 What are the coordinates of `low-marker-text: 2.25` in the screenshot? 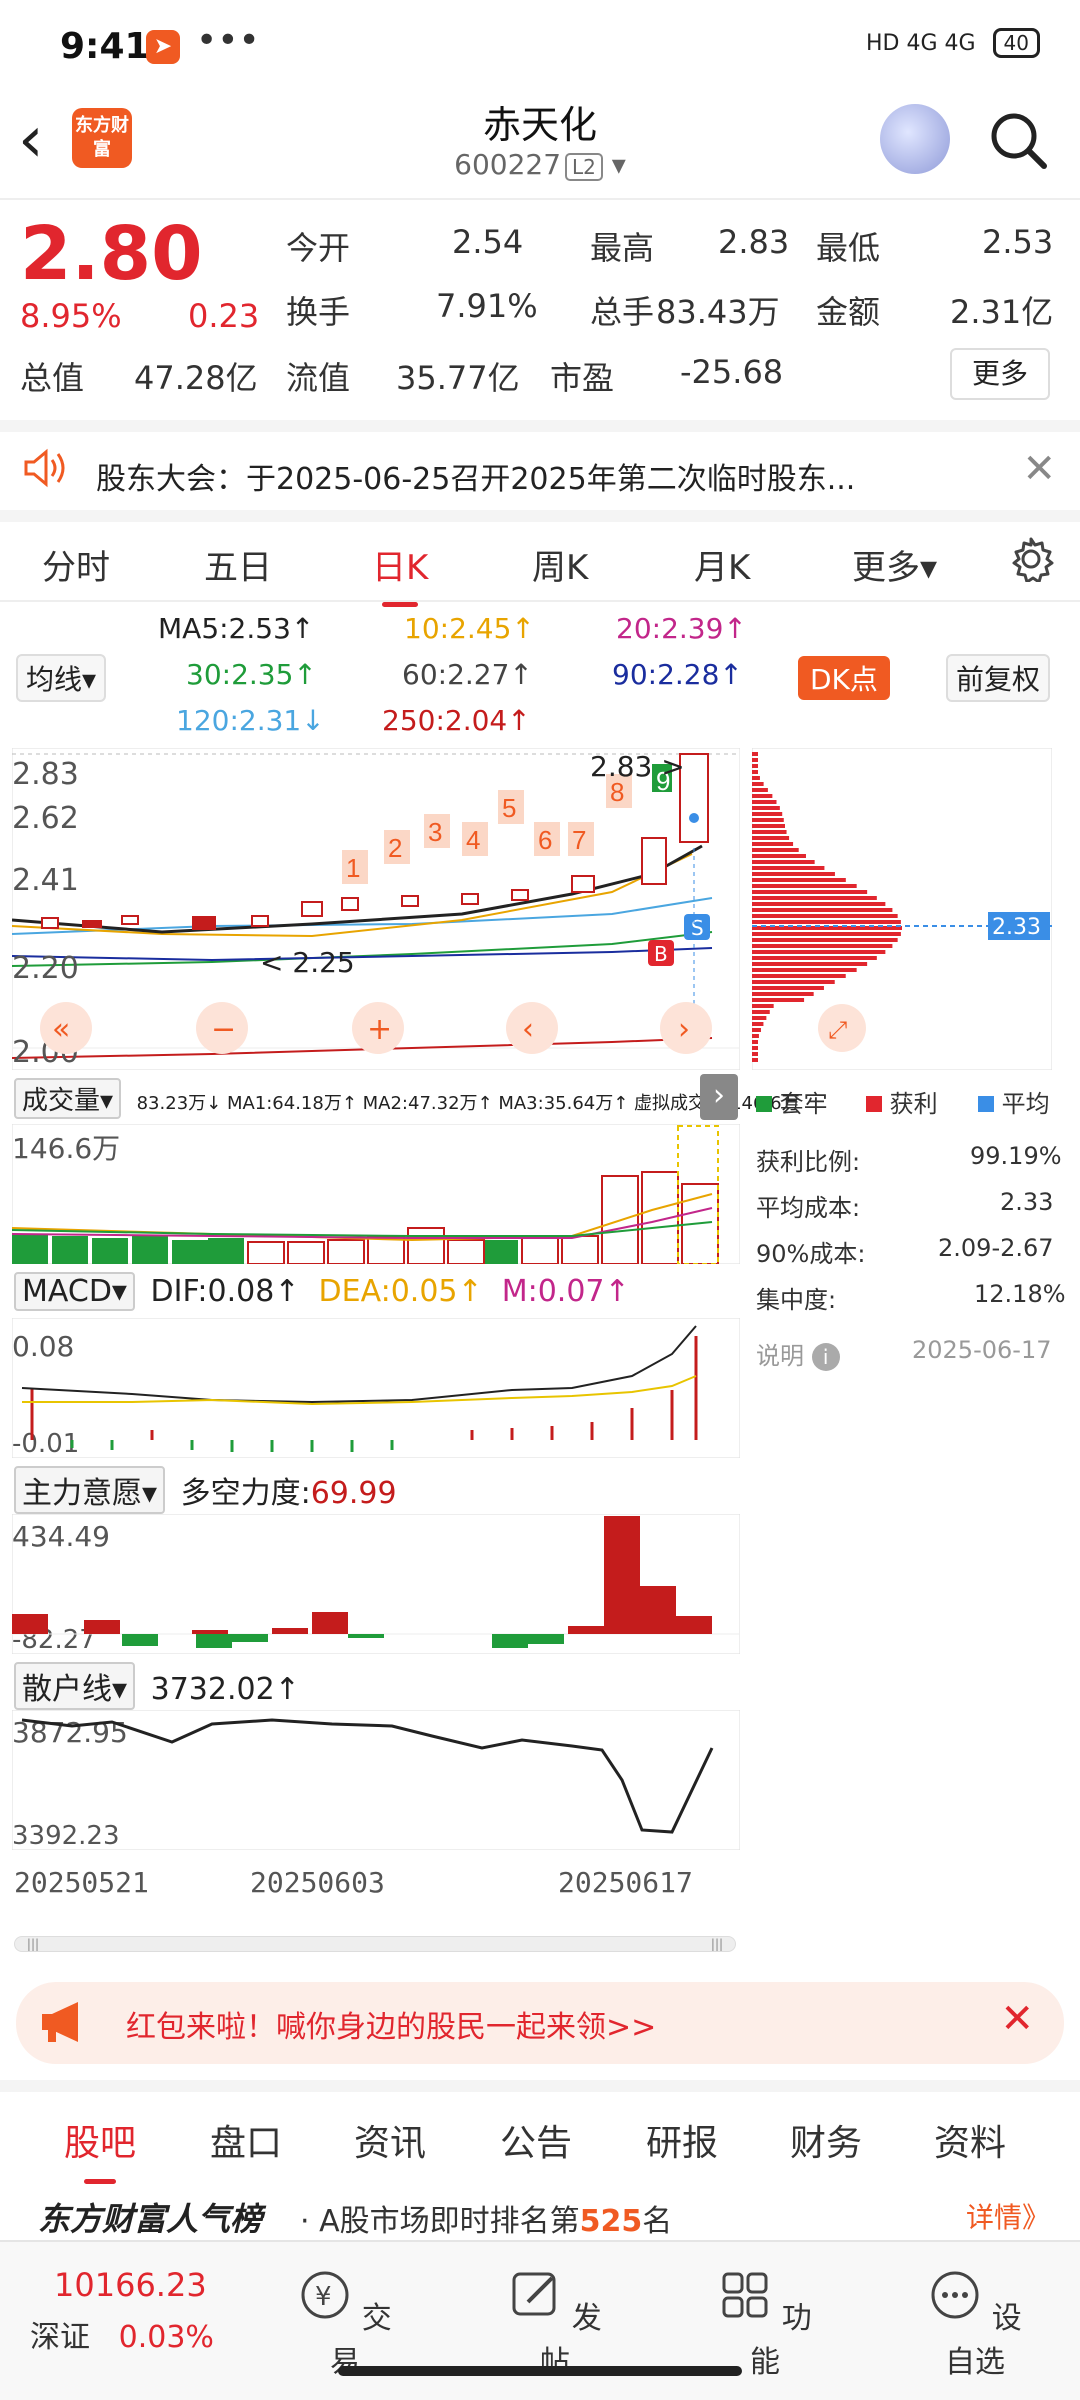 It's located at (323, 962).